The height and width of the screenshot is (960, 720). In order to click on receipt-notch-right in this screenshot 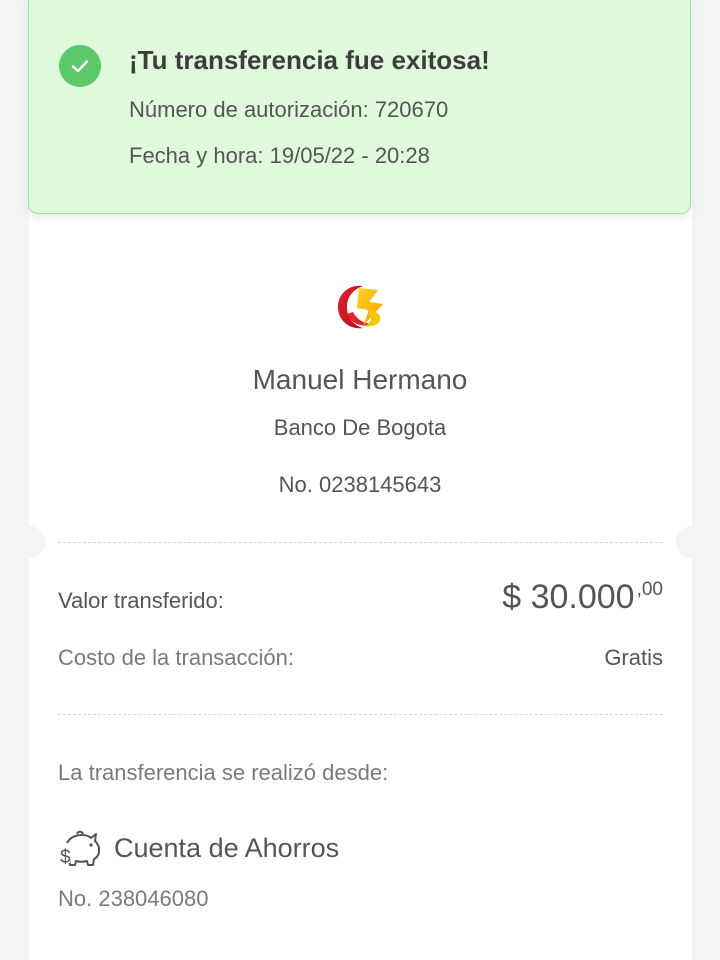, I will do `click(692, 542)`.